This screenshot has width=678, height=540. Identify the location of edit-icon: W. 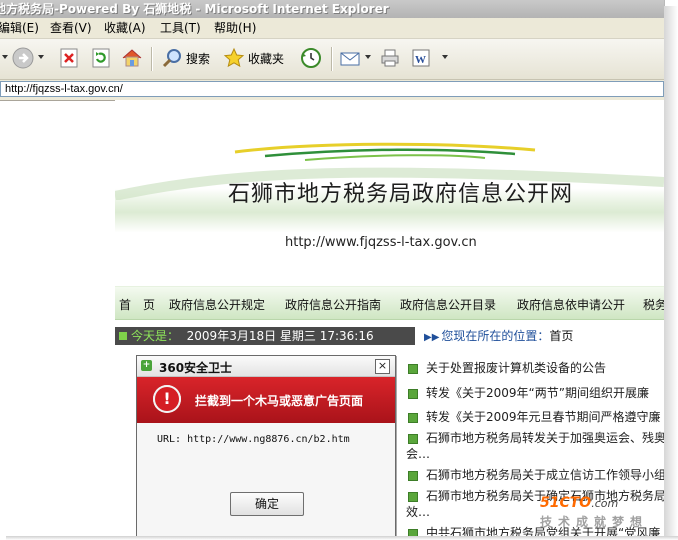
(421, 58).